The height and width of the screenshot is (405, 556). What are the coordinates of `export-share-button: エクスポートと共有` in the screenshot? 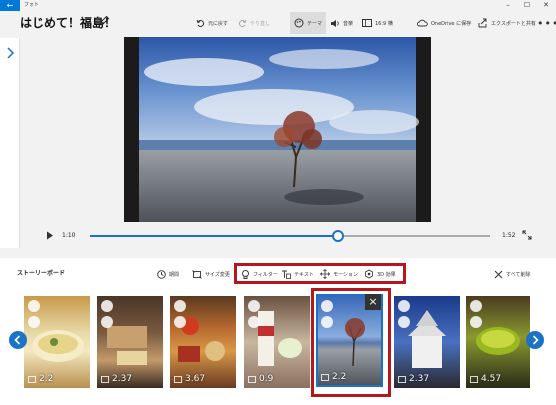 It's located at (507, 23).